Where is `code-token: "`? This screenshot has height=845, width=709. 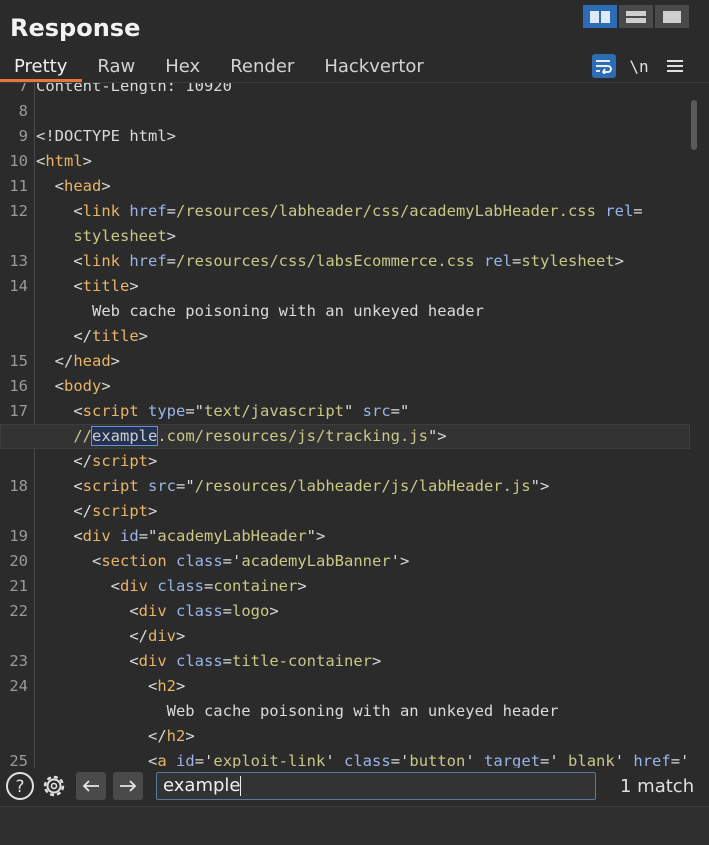
code-token: " is located at coordinates (353, 411).